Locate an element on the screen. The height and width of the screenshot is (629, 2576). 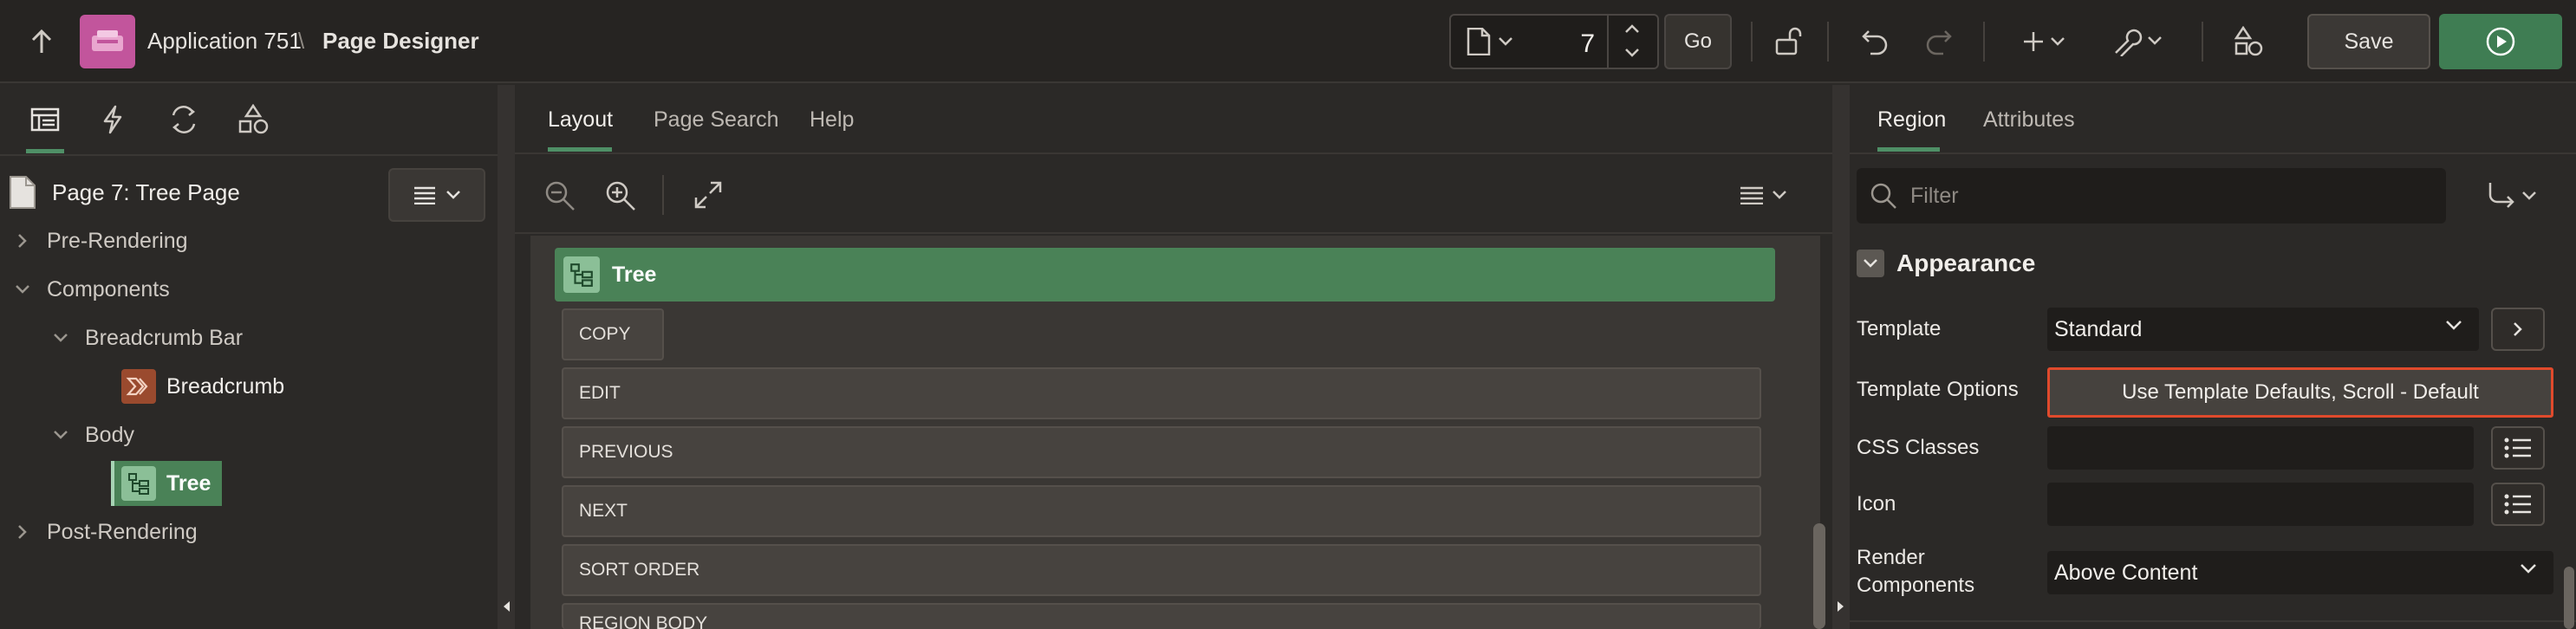
spinner-up-icon is located at coordinates (1632, 29).